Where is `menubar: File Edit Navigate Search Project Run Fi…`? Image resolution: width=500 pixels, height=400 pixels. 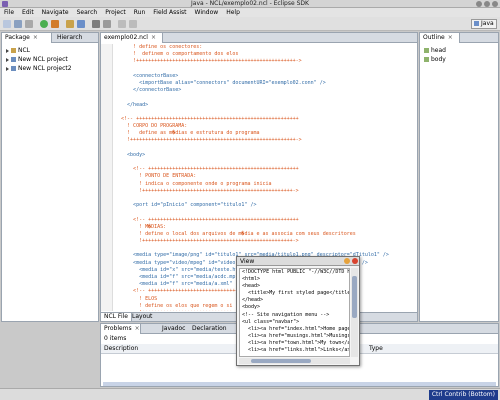 menubar: File Edit Navigate Search Project Run Fi… is located at coordinates (250, 12).